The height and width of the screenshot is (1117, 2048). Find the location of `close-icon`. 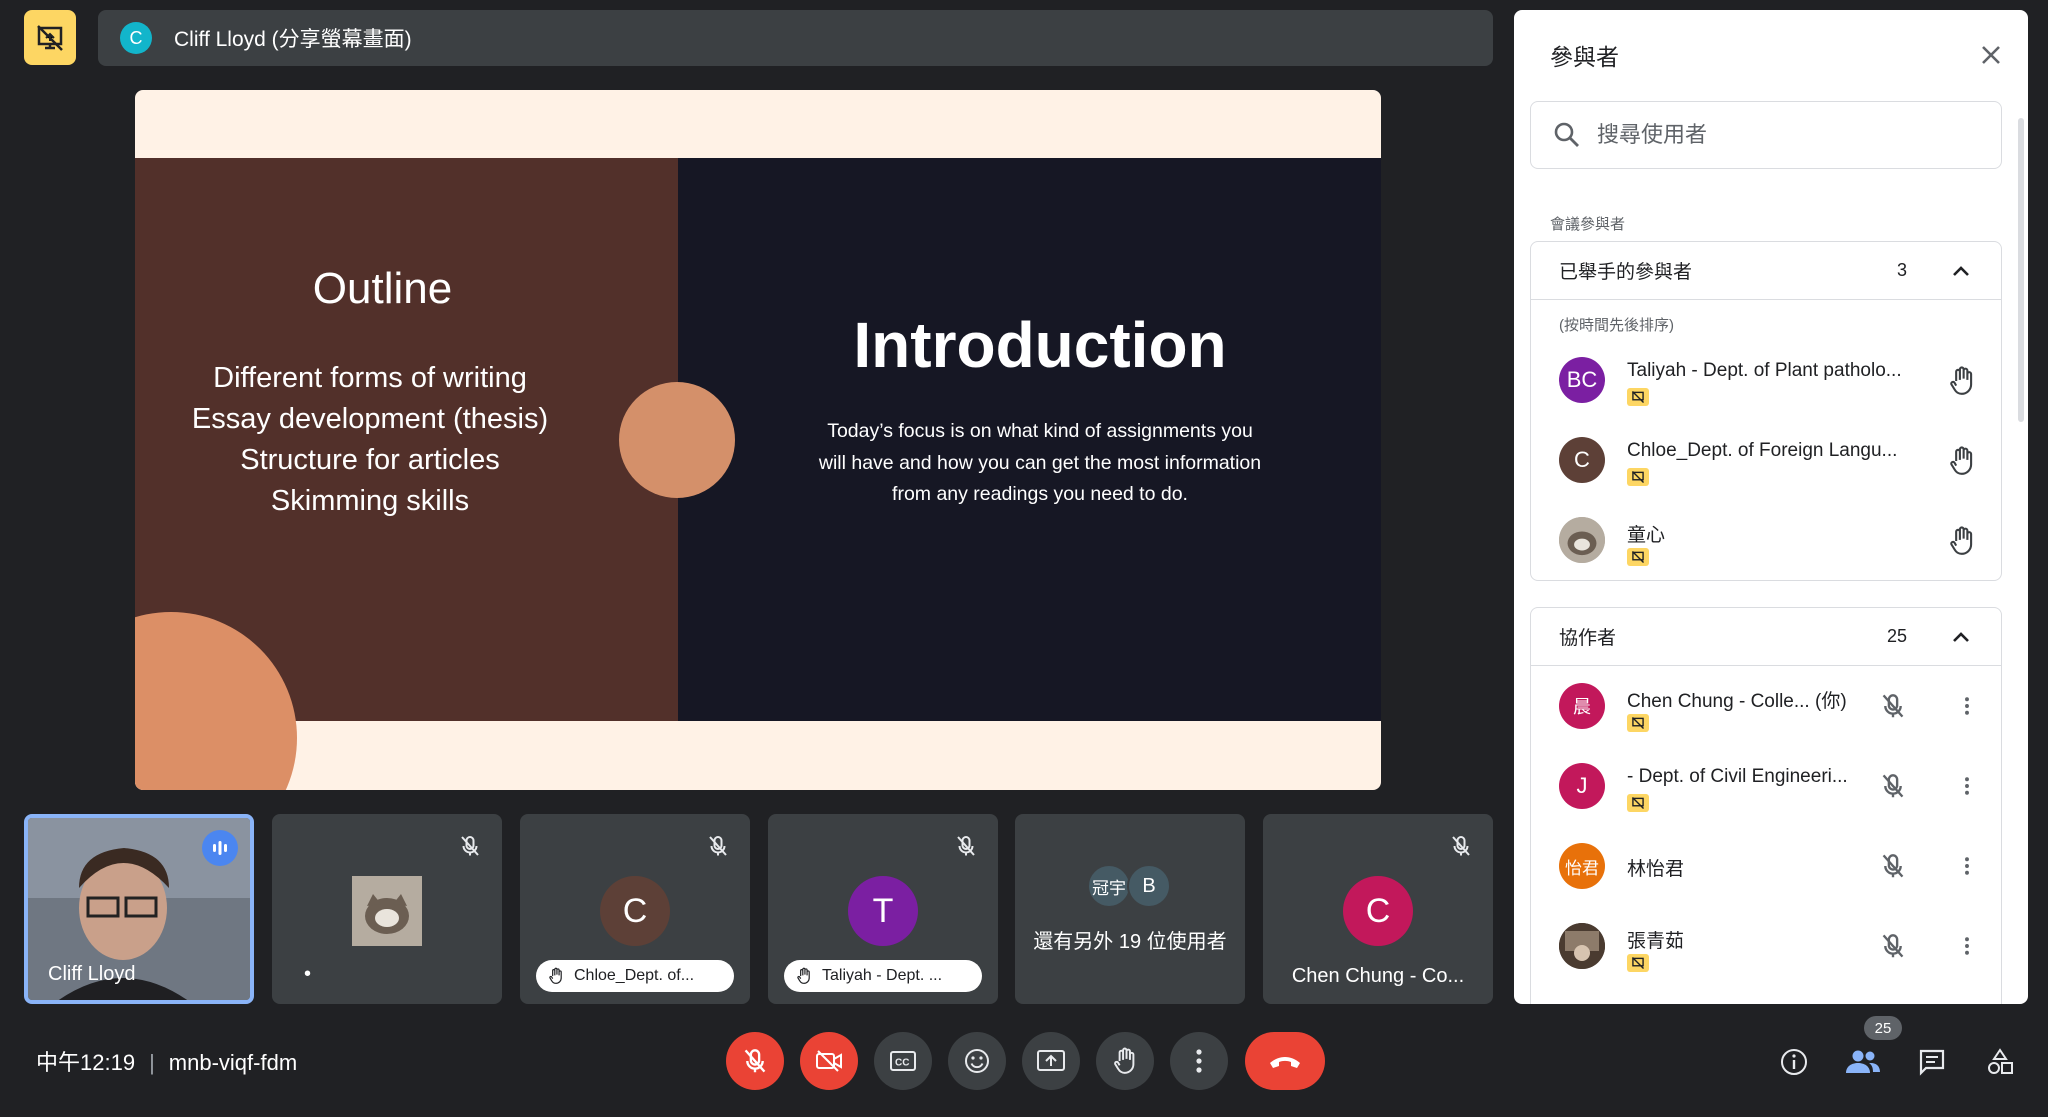

close-icon is located at coordinates (1991, 55).